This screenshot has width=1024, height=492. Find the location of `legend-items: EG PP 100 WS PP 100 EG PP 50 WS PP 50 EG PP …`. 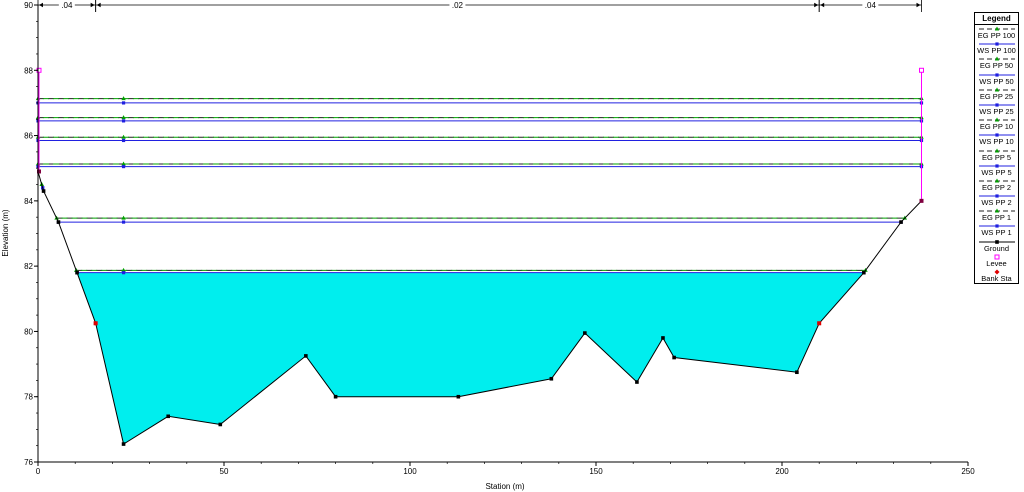

legend-items: EG PP 100 WS PP 100 EG PP 50 WS PP 50 EG PP … is located at coordinates (996, 154).